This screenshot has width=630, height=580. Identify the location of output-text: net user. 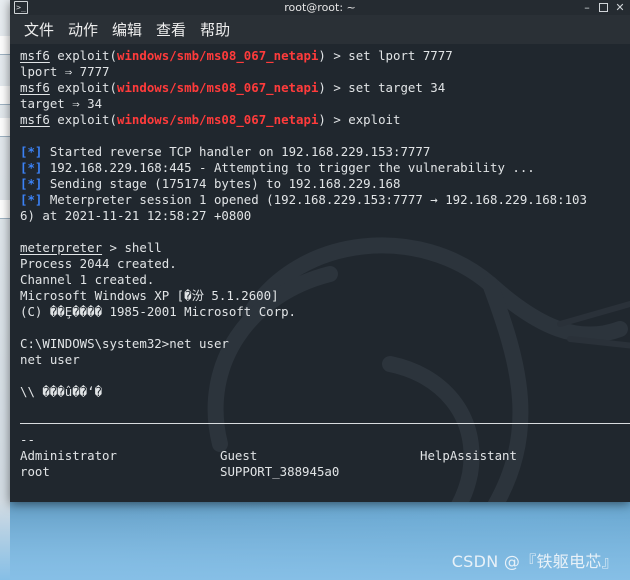
(50, 359).